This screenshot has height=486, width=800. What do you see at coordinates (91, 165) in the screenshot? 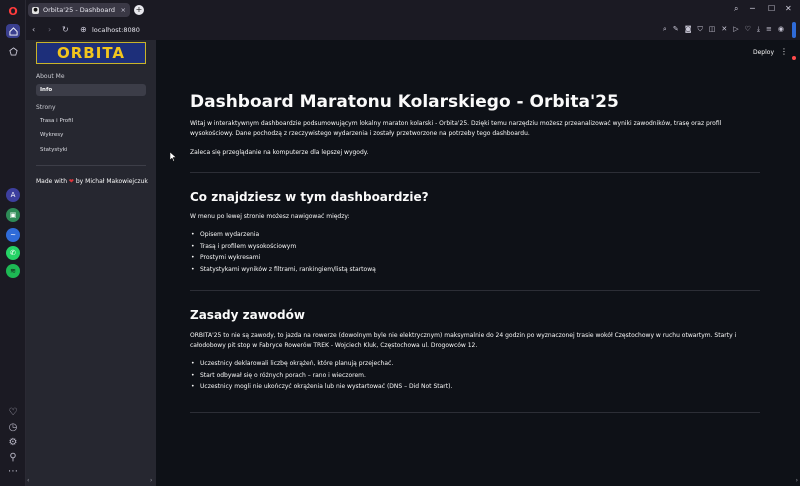
I see `sidebar-divider` at bounding box center [91, 165].